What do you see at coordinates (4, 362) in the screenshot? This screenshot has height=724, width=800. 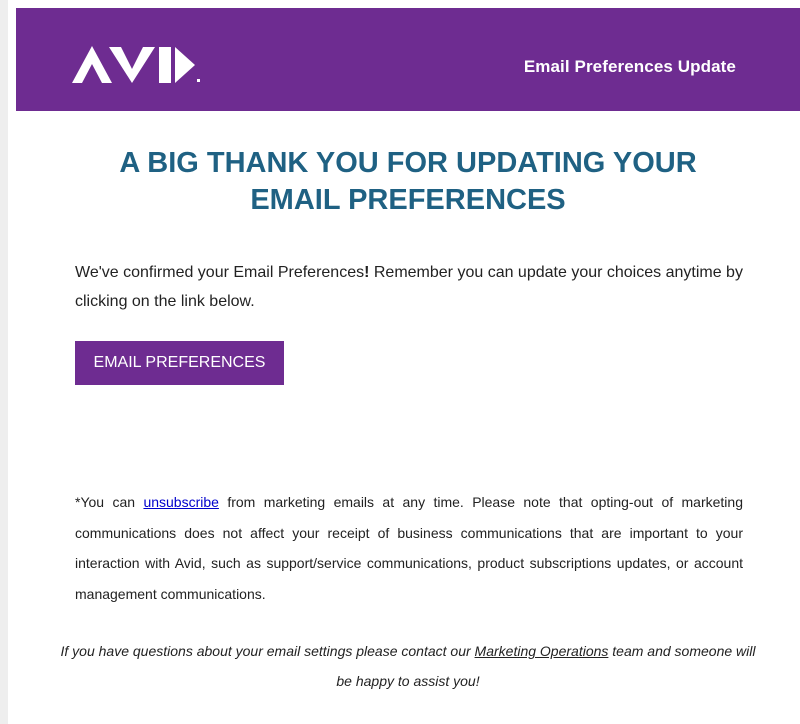 I see `page-left-gutter` at bounding box center [4, 362].